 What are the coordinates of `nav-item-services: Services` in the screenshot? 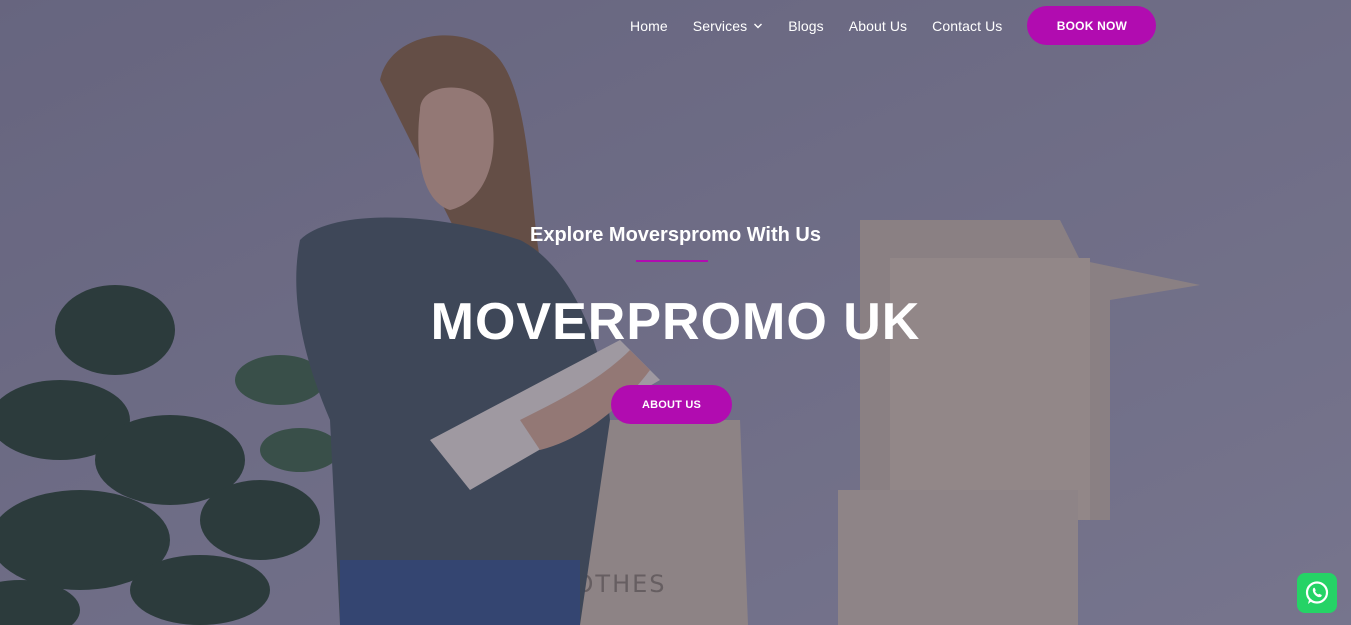 It's located at (728, 26).